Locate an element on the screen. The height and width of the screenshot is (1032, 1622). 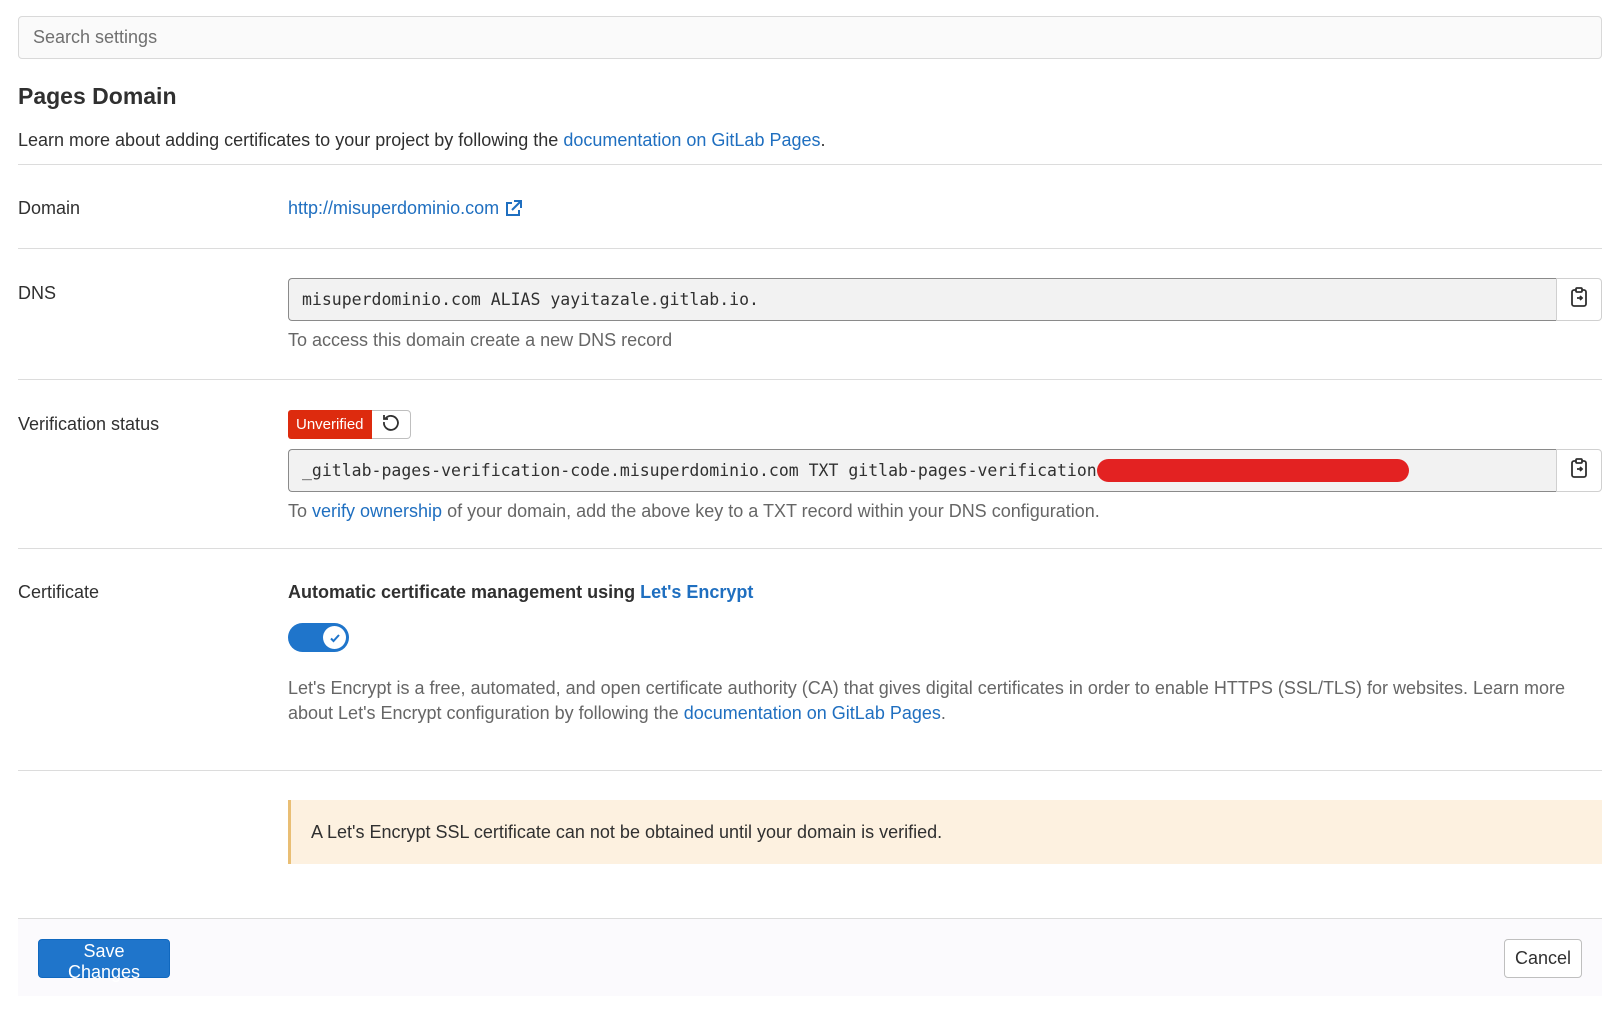
page-title: Pages Domain is located at coordinates (97, 96).